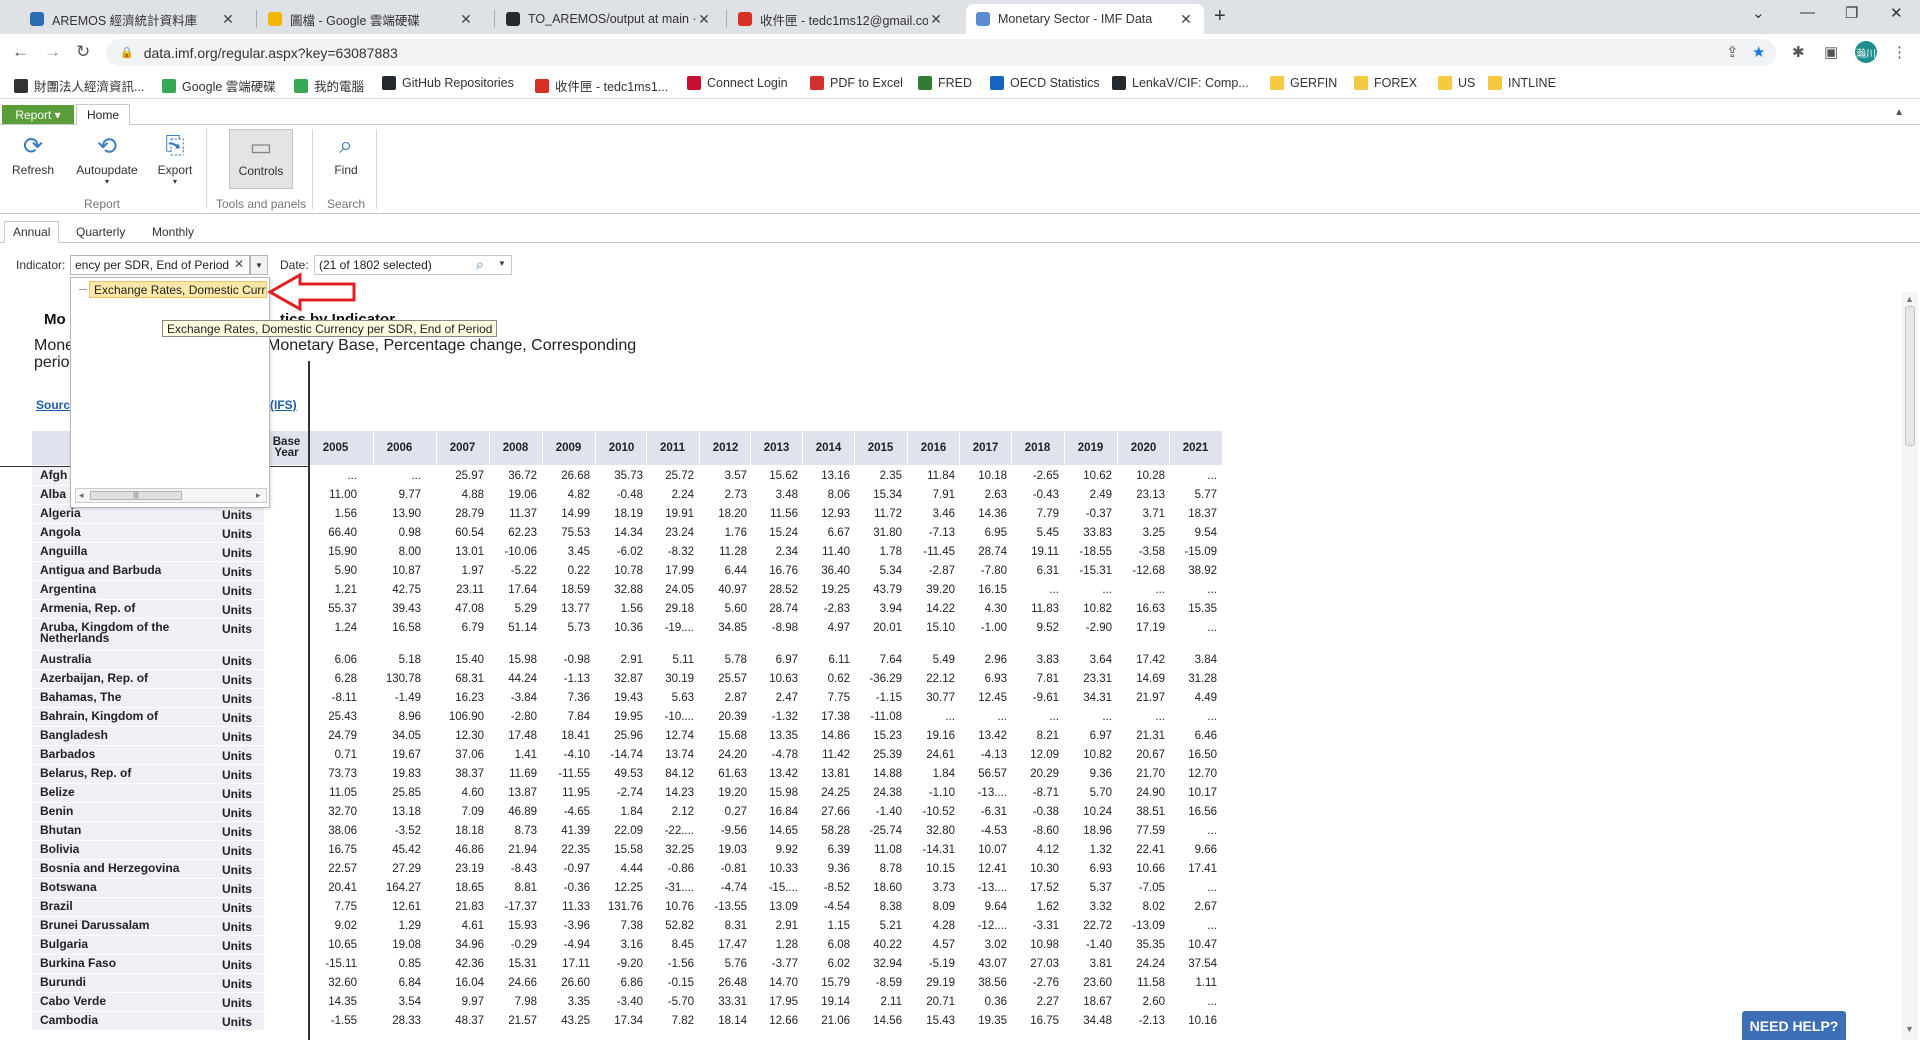  Describe the element at coordinates (1035, 983) in the screenshot. I see `value-cell: -2.76` at that location.